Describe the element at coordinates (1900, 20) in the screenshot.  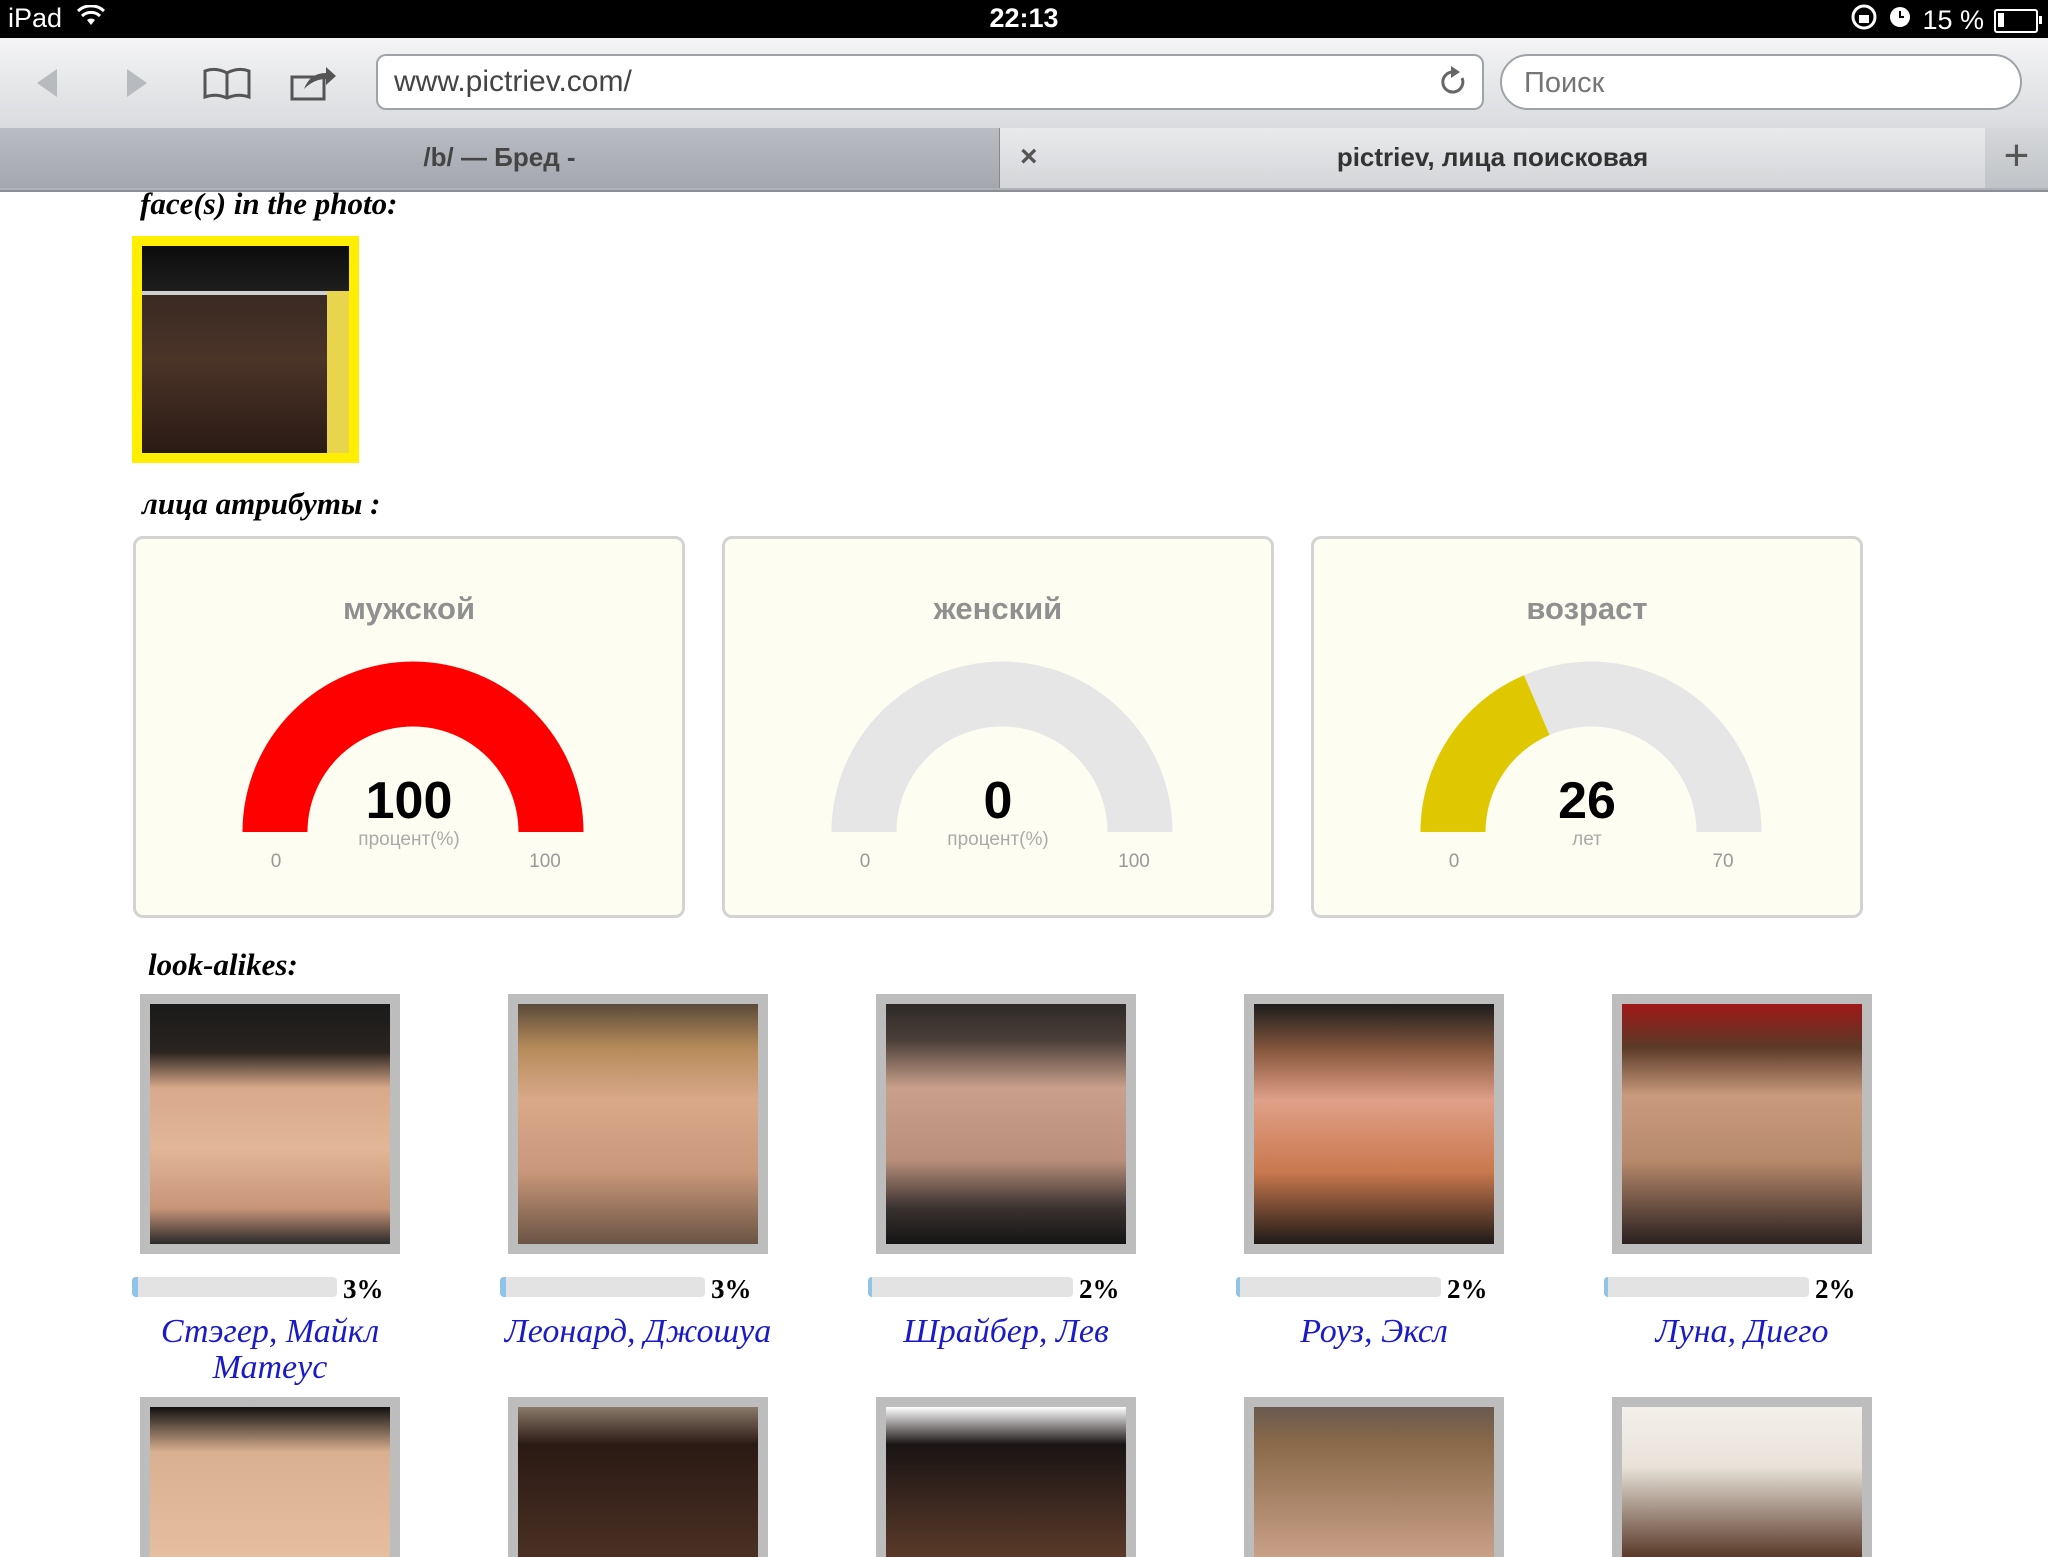
I see `alarm-icon` at that location.